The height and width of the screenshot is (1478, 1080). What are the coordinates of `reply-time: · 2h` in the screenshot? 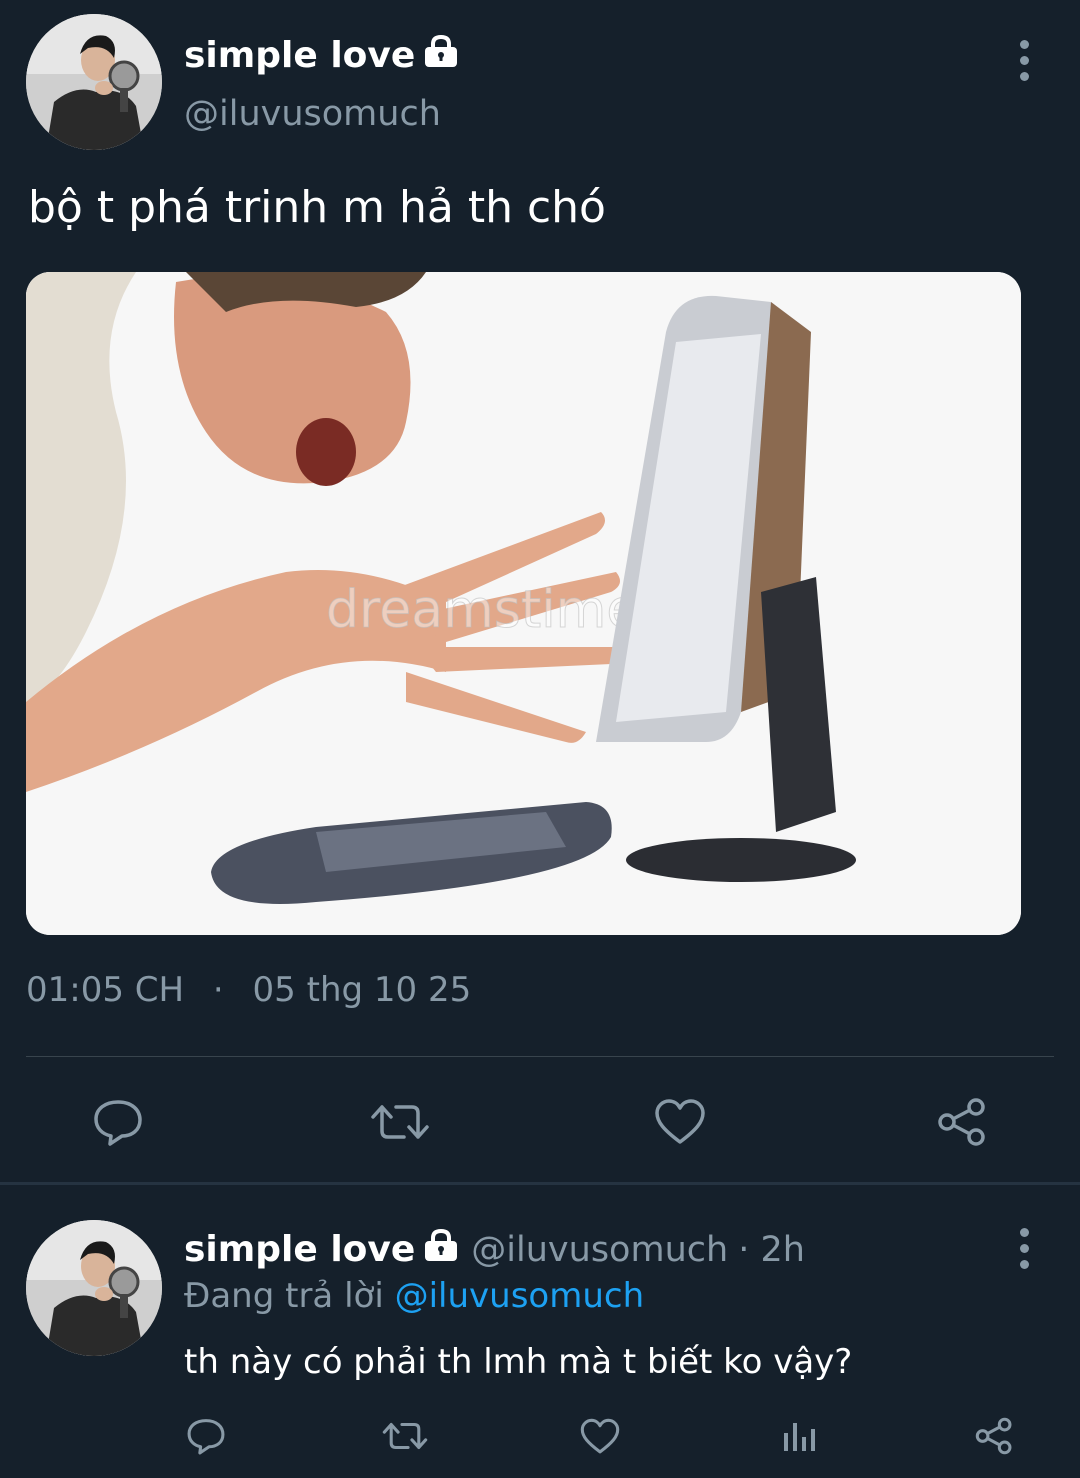 It's located at (771, 1249).